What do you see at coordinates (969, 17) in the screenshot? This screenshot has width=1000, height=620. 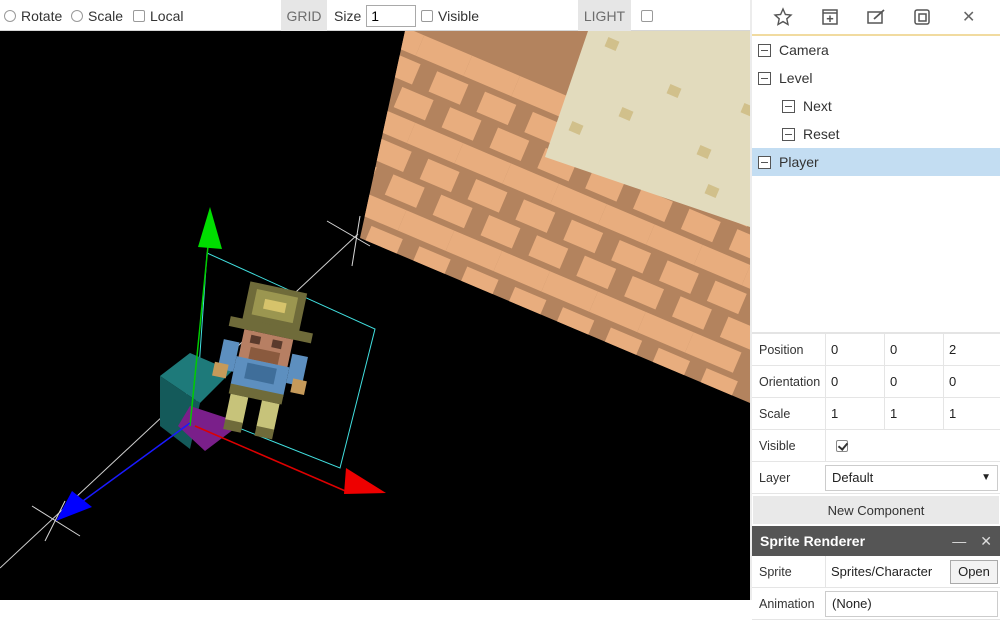 I see `close-icon: ✕` at bounding box center [969, 17].